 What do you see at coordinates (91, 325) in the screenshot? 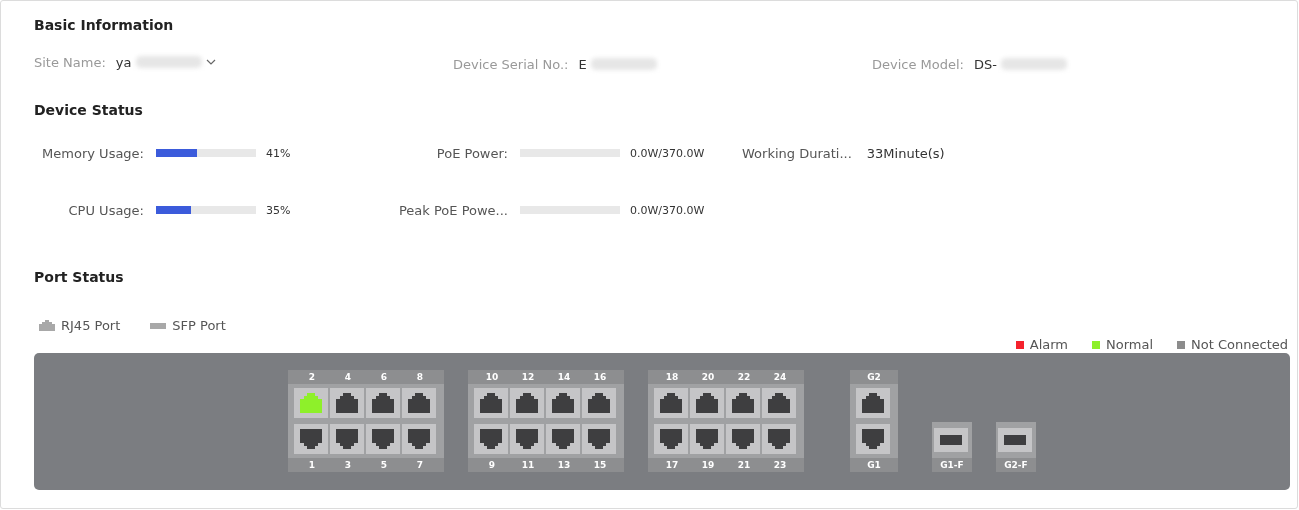
I see `legend-label: RJ45 Port` at bounding box center [91, 325].